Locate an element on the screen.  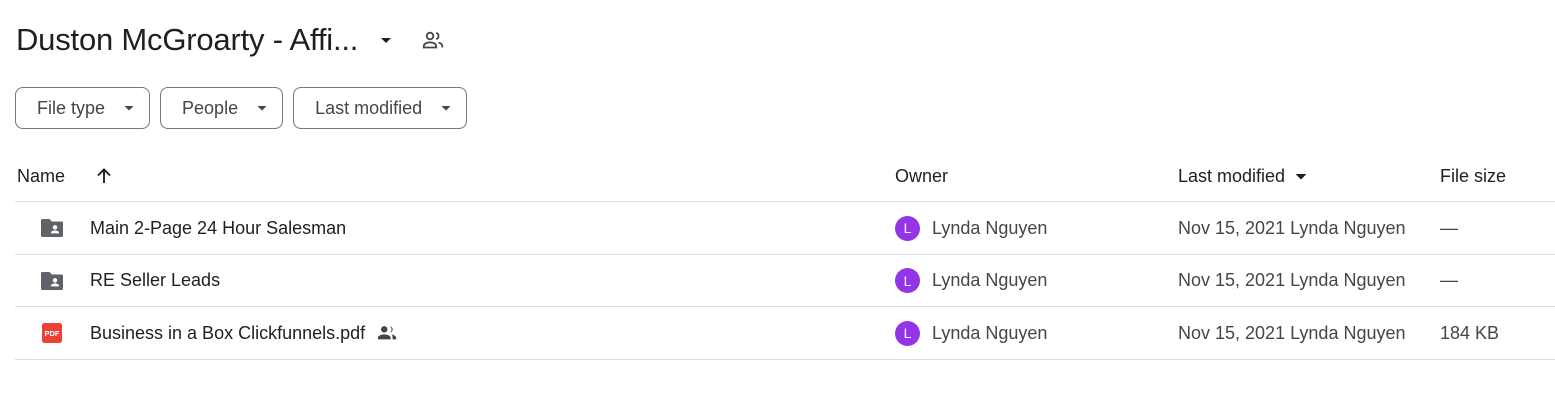
last-modified-column-header: Last modified is located at coordinates (1244, 176).